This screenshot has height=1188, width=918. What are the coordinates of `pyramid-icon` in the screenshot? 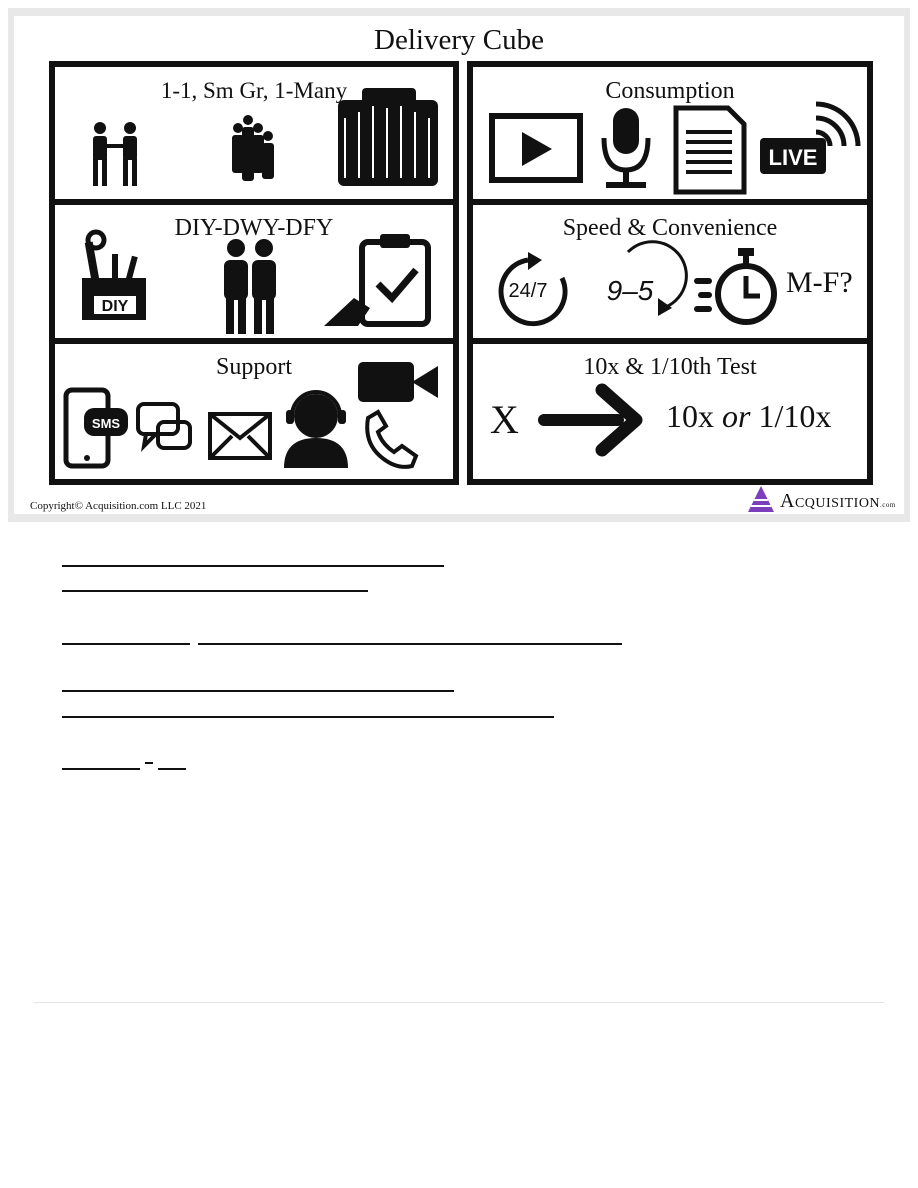 It's located at (761, 499).